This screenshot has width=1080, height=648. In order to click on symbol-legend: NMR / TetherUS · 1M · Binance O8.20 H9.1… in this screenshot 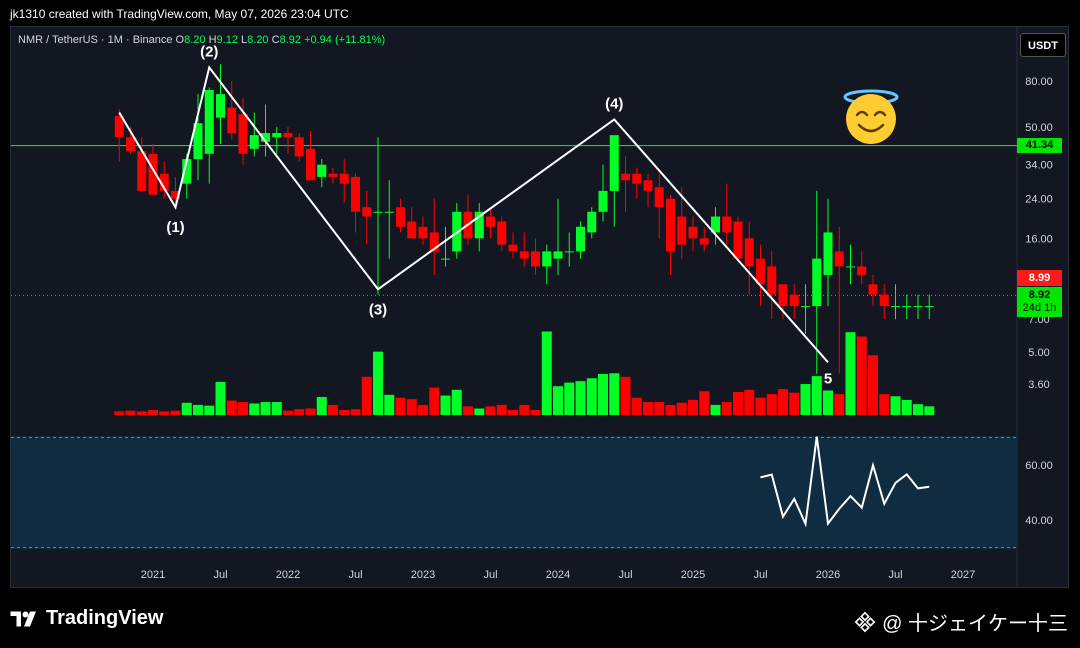, I will do `click(201, 40)`.